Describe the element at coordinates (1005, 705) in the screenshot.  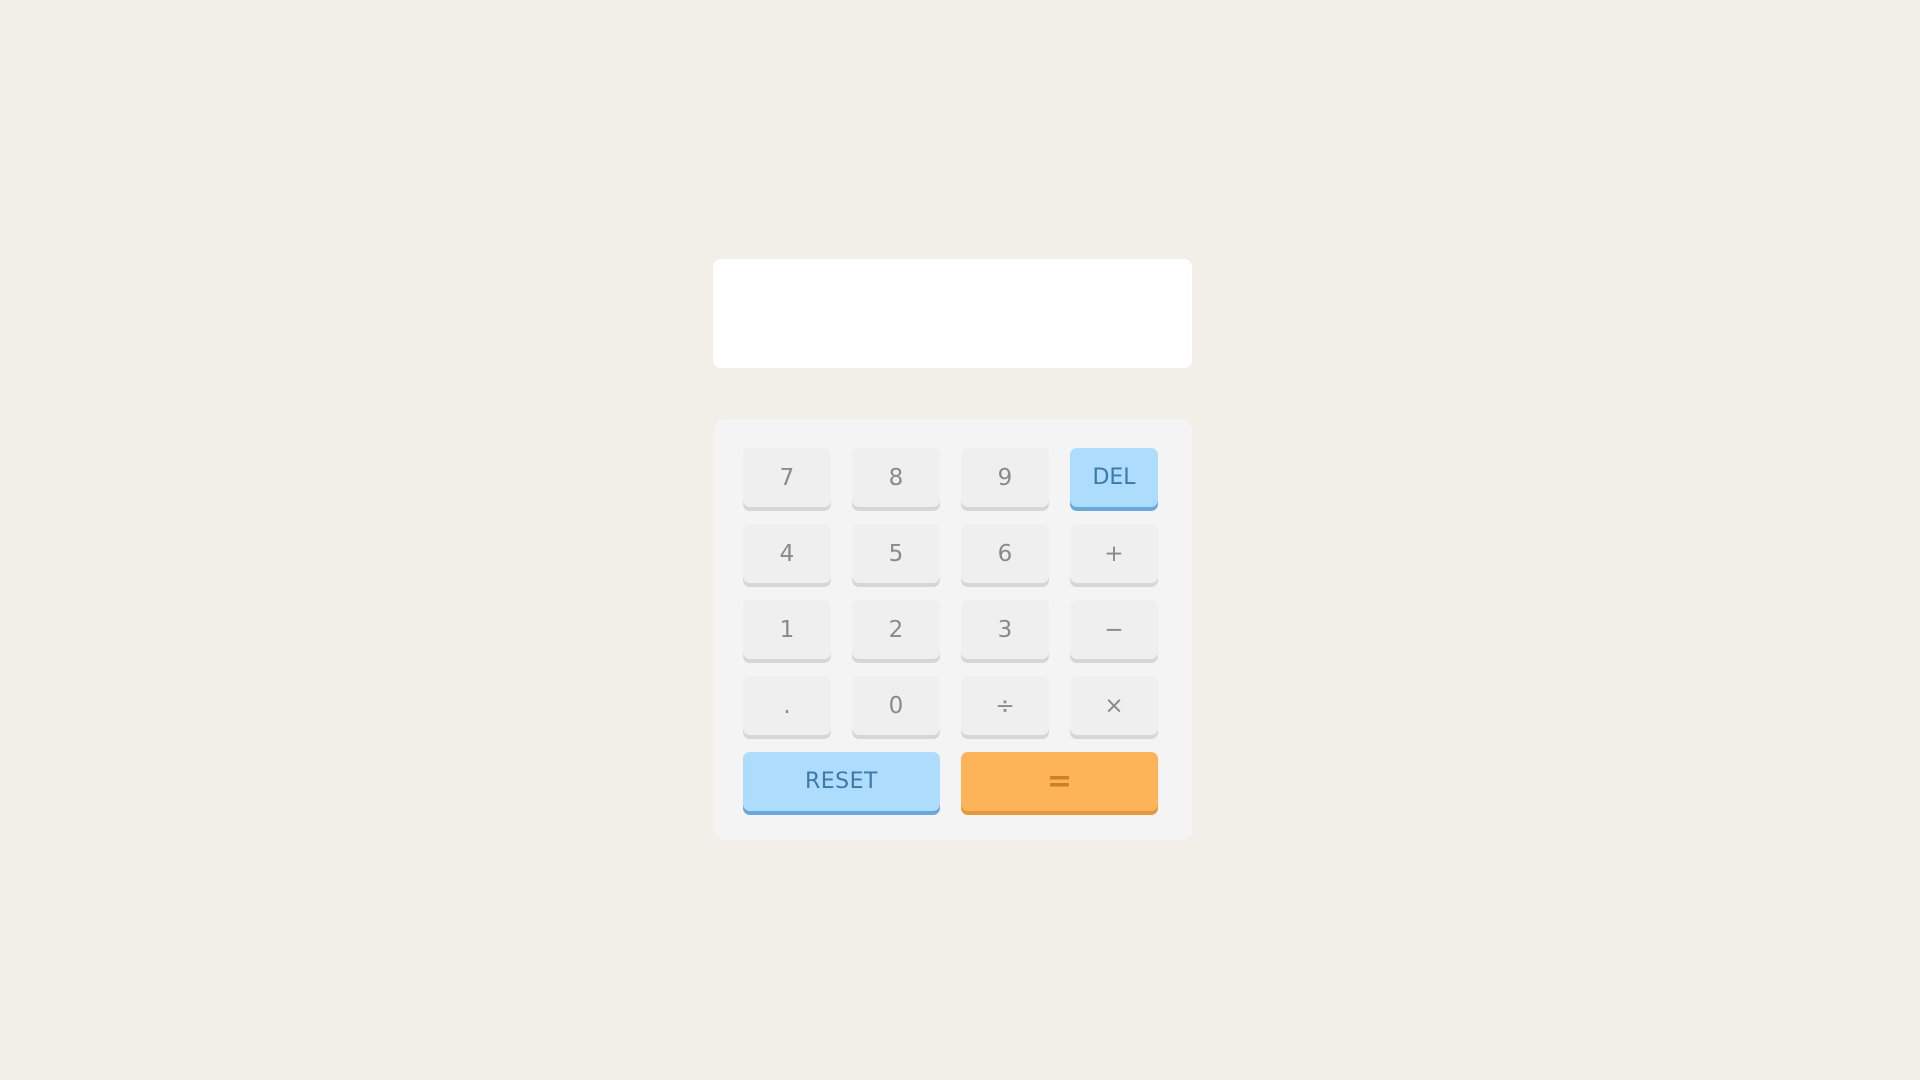
I see `divide-button: ÷` at that location.